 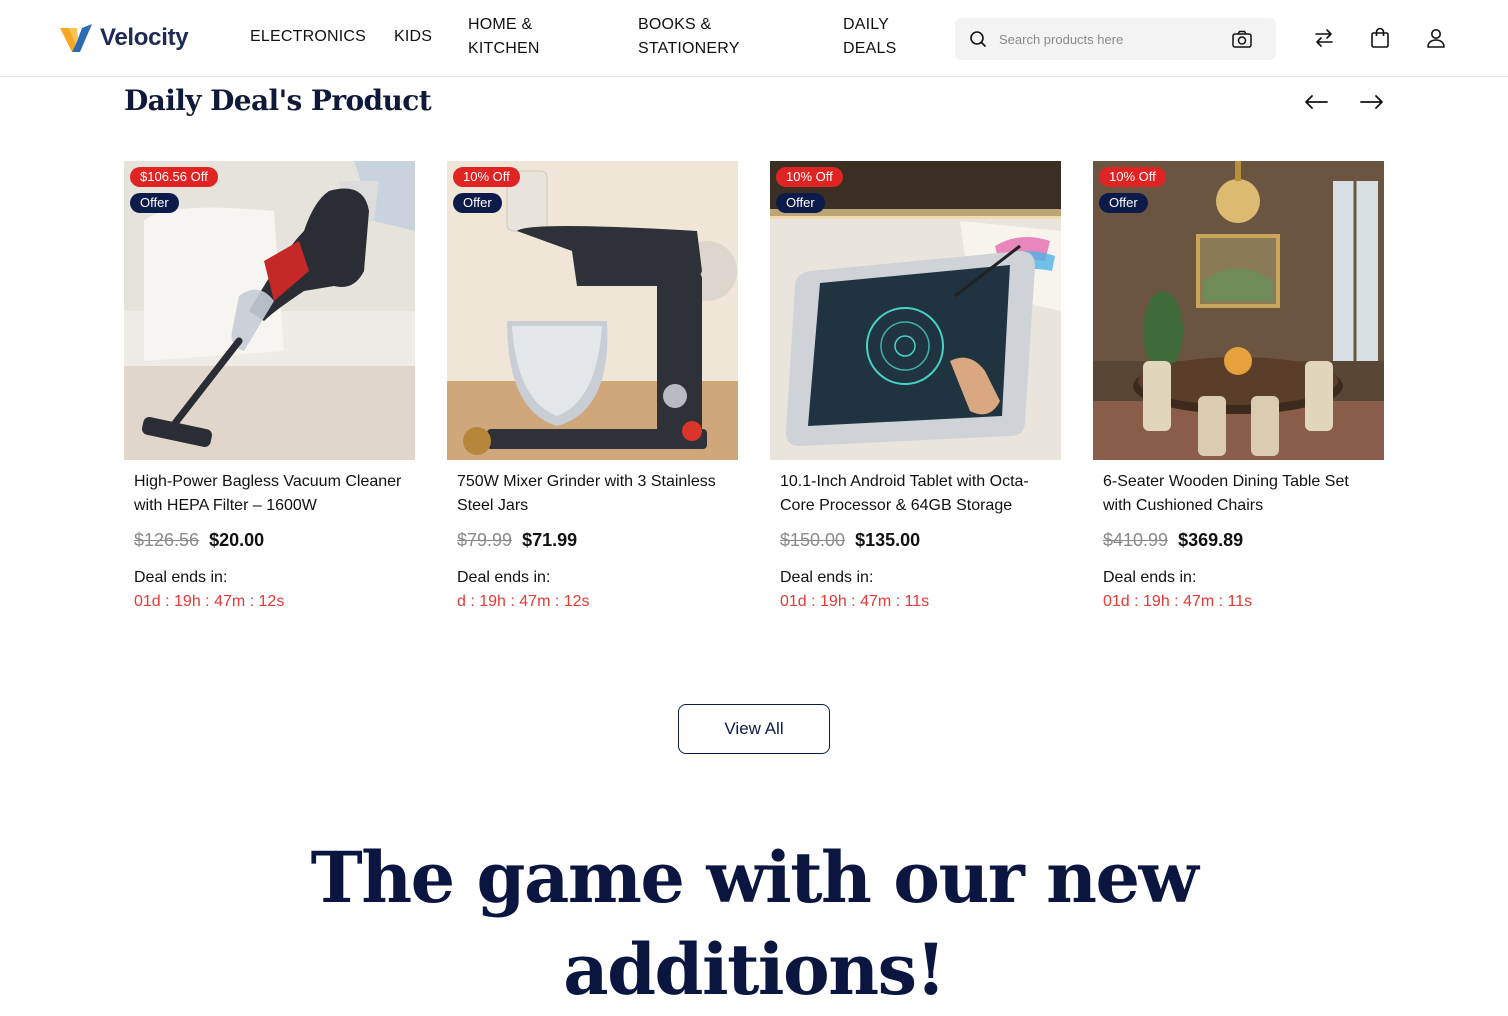 I want to click on shopping-bag-icon, so click(x=1380, y=38).